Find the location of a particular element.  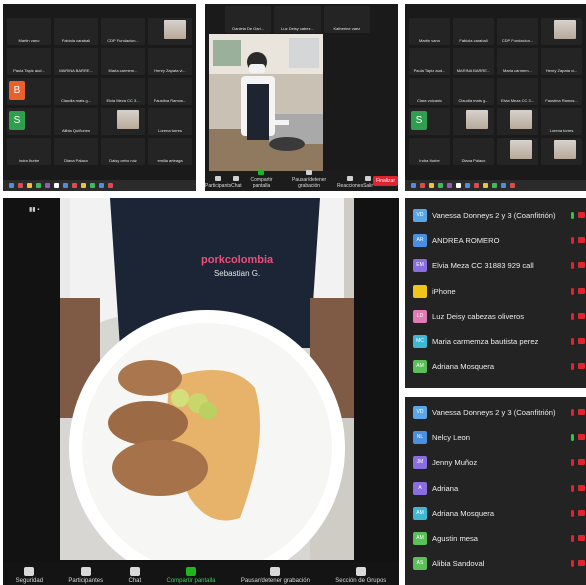

participant-row: JM Jenny Muñoz is located at coordinates (496, 462).